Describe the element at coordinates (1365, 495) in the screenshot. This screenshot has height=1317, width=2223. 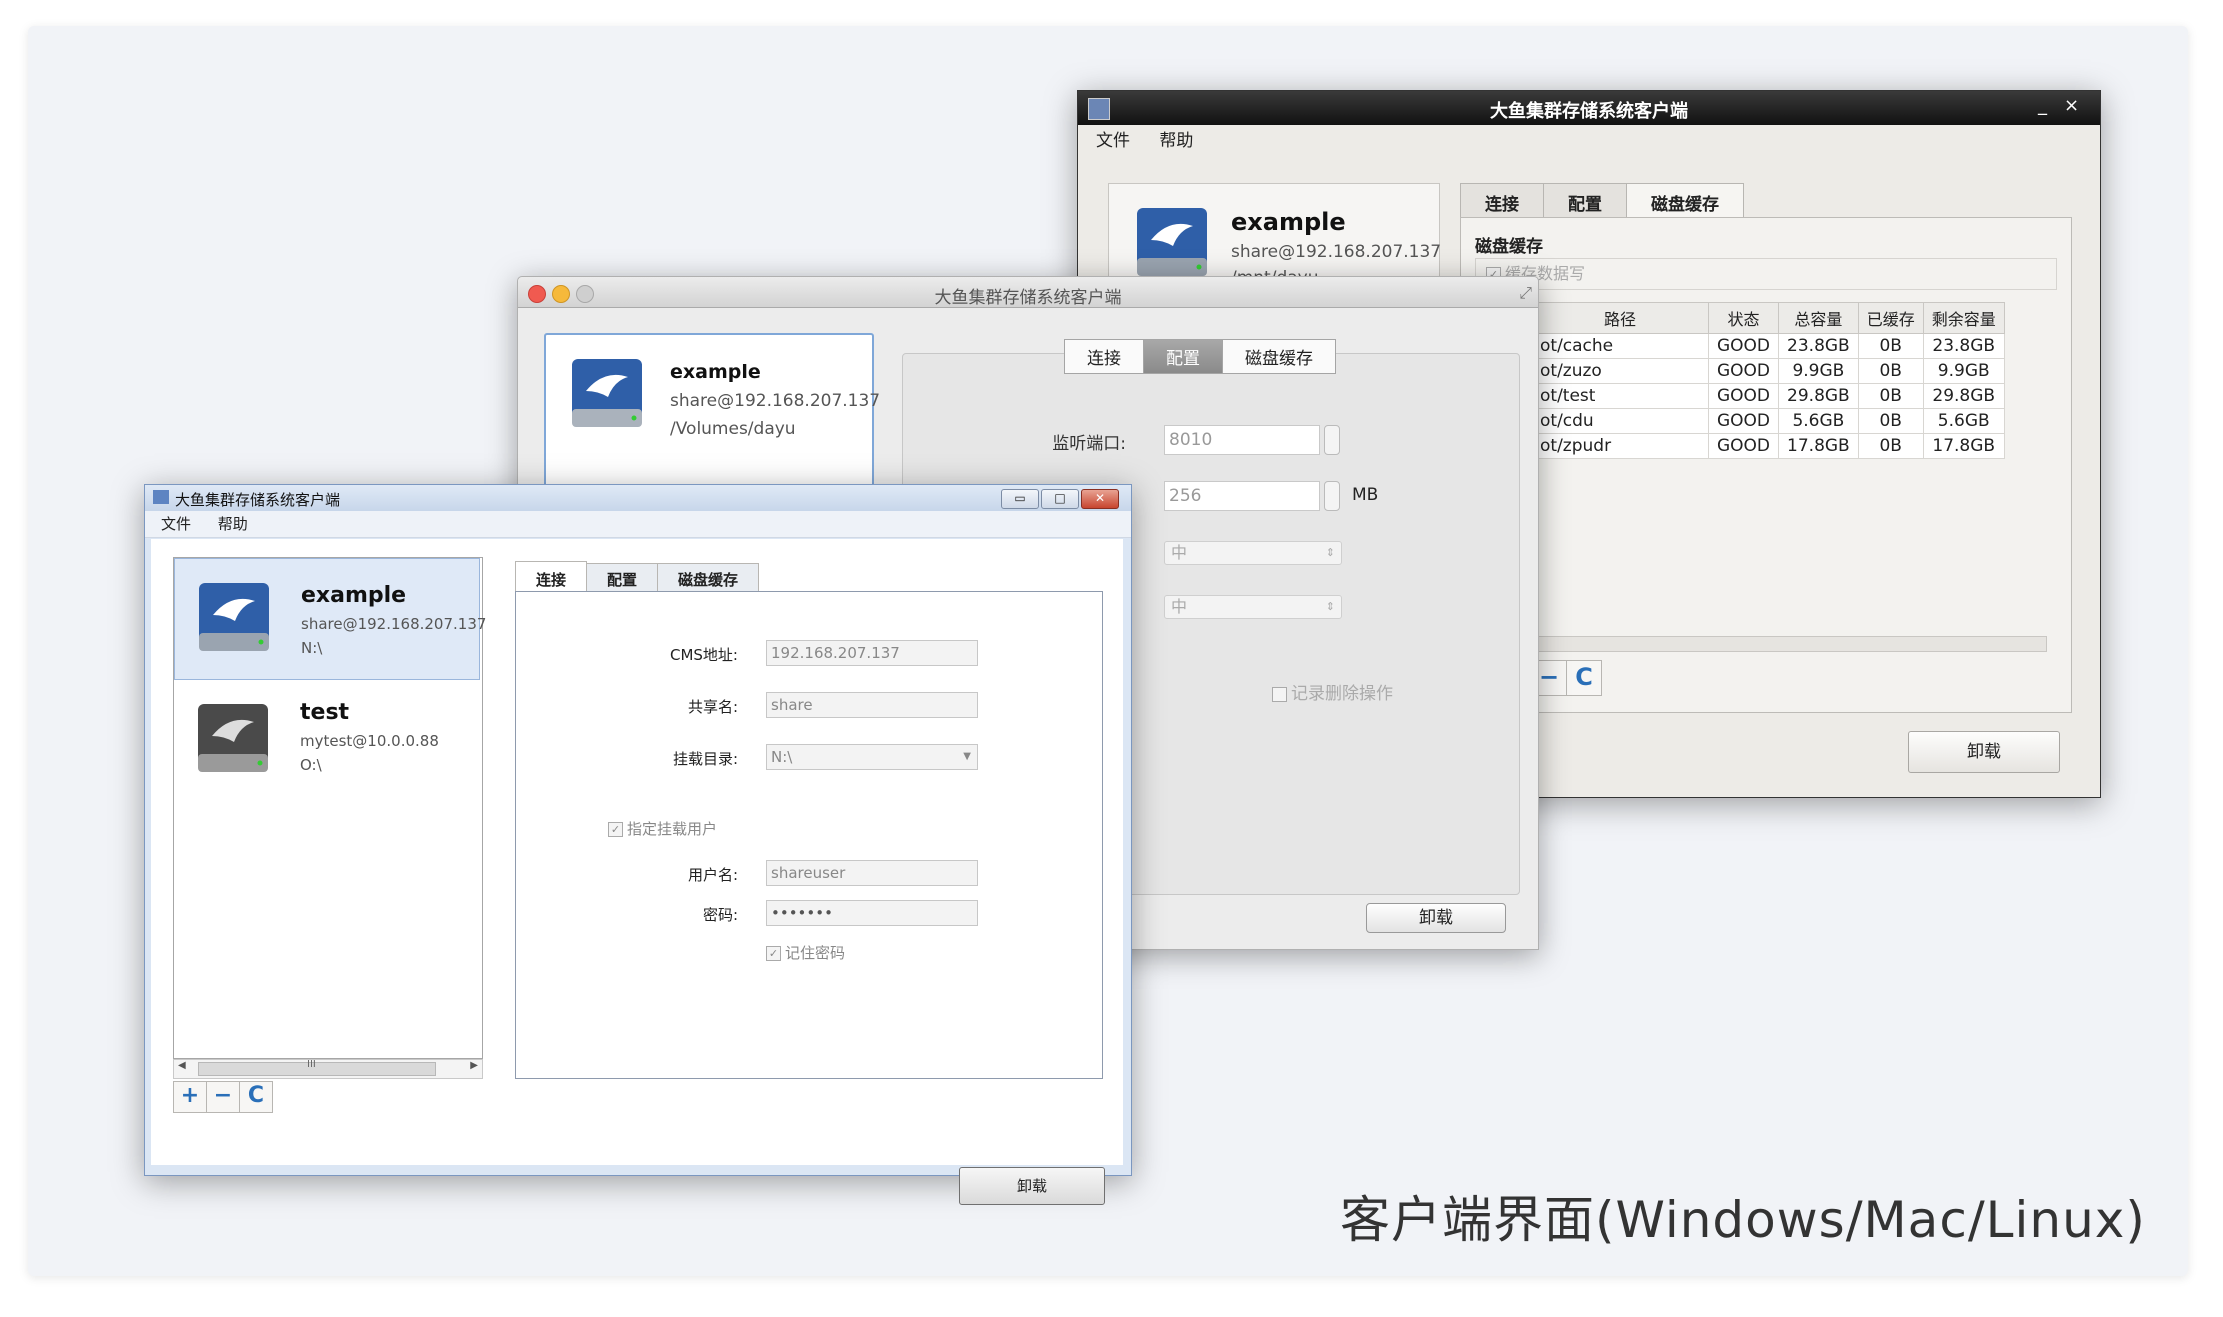
I see `cache-unit-label: MB` at that location.